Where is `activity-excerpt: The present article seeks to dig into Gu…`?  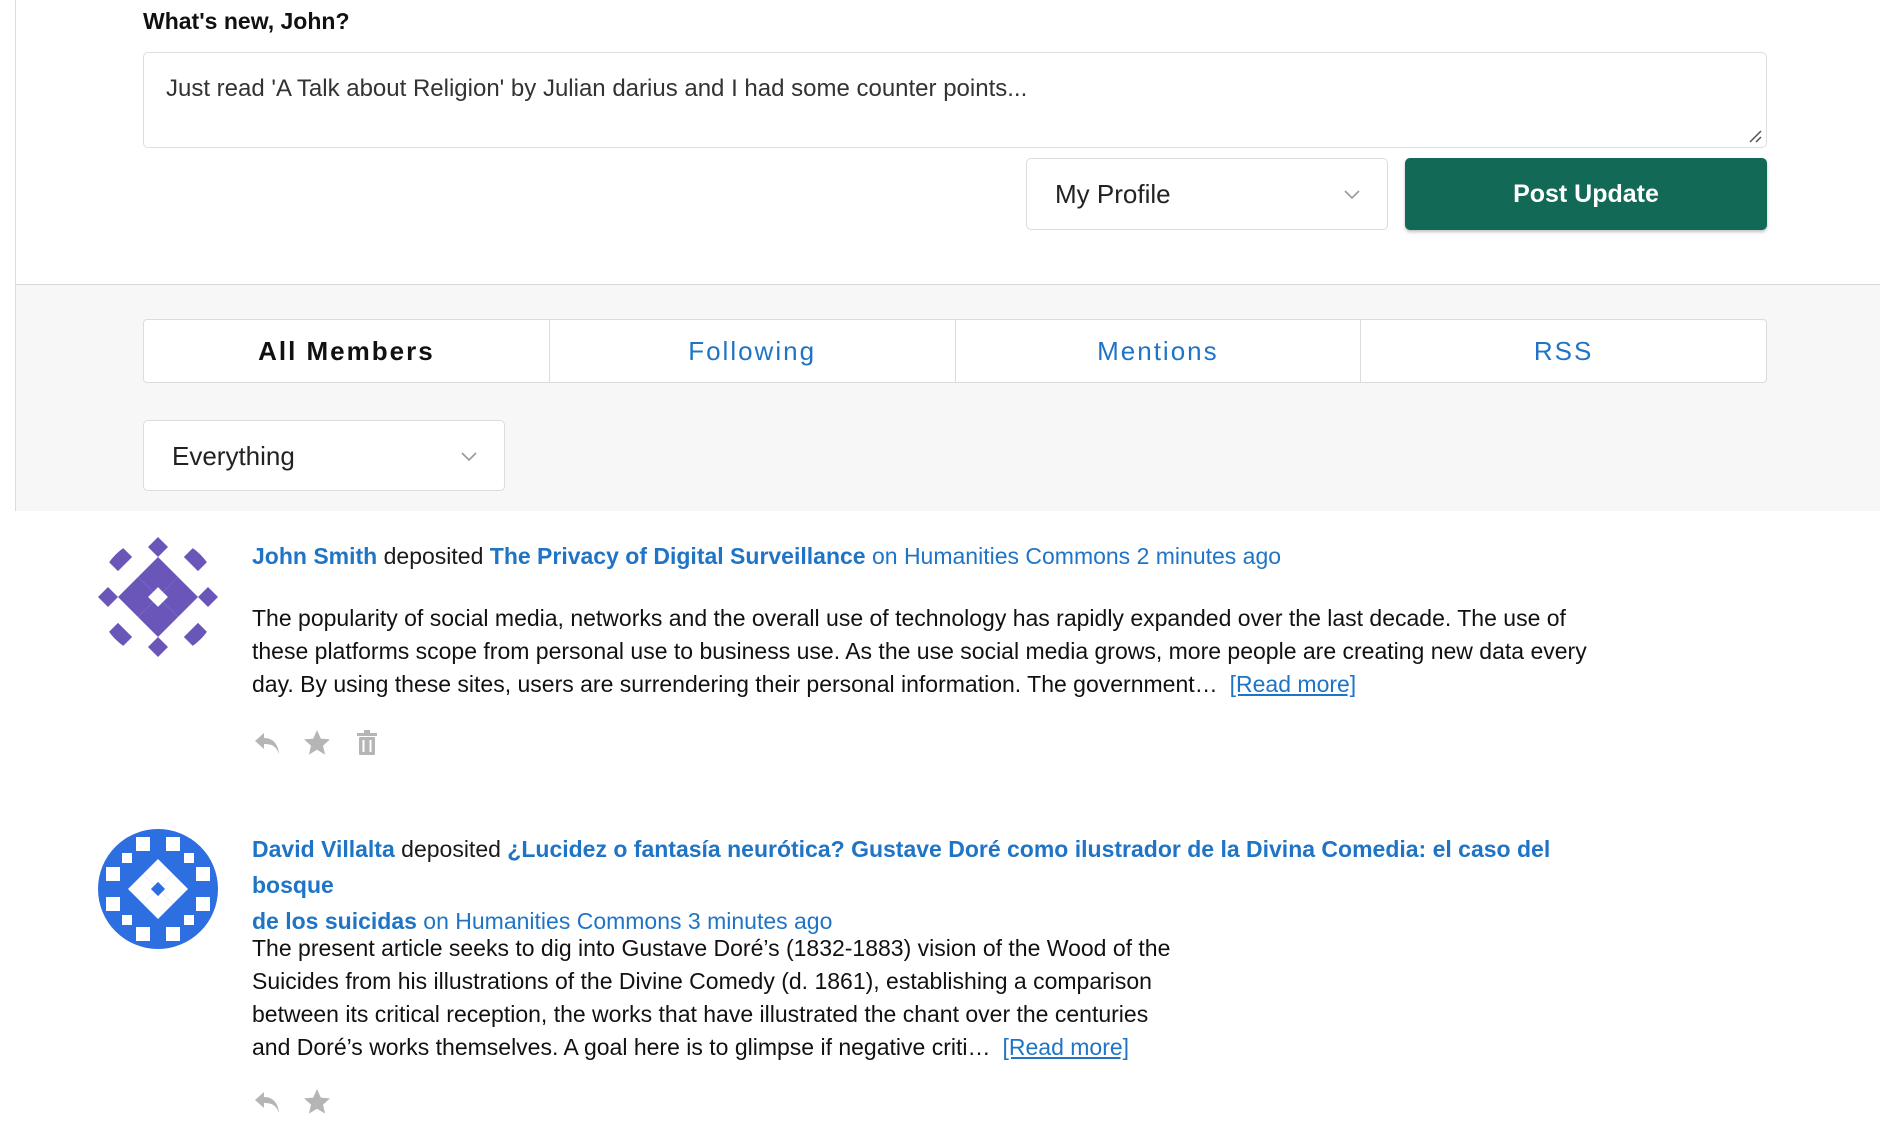 activity-excerpt: The present article seeks to dig into Gu… is located at coordinates (752, 998).